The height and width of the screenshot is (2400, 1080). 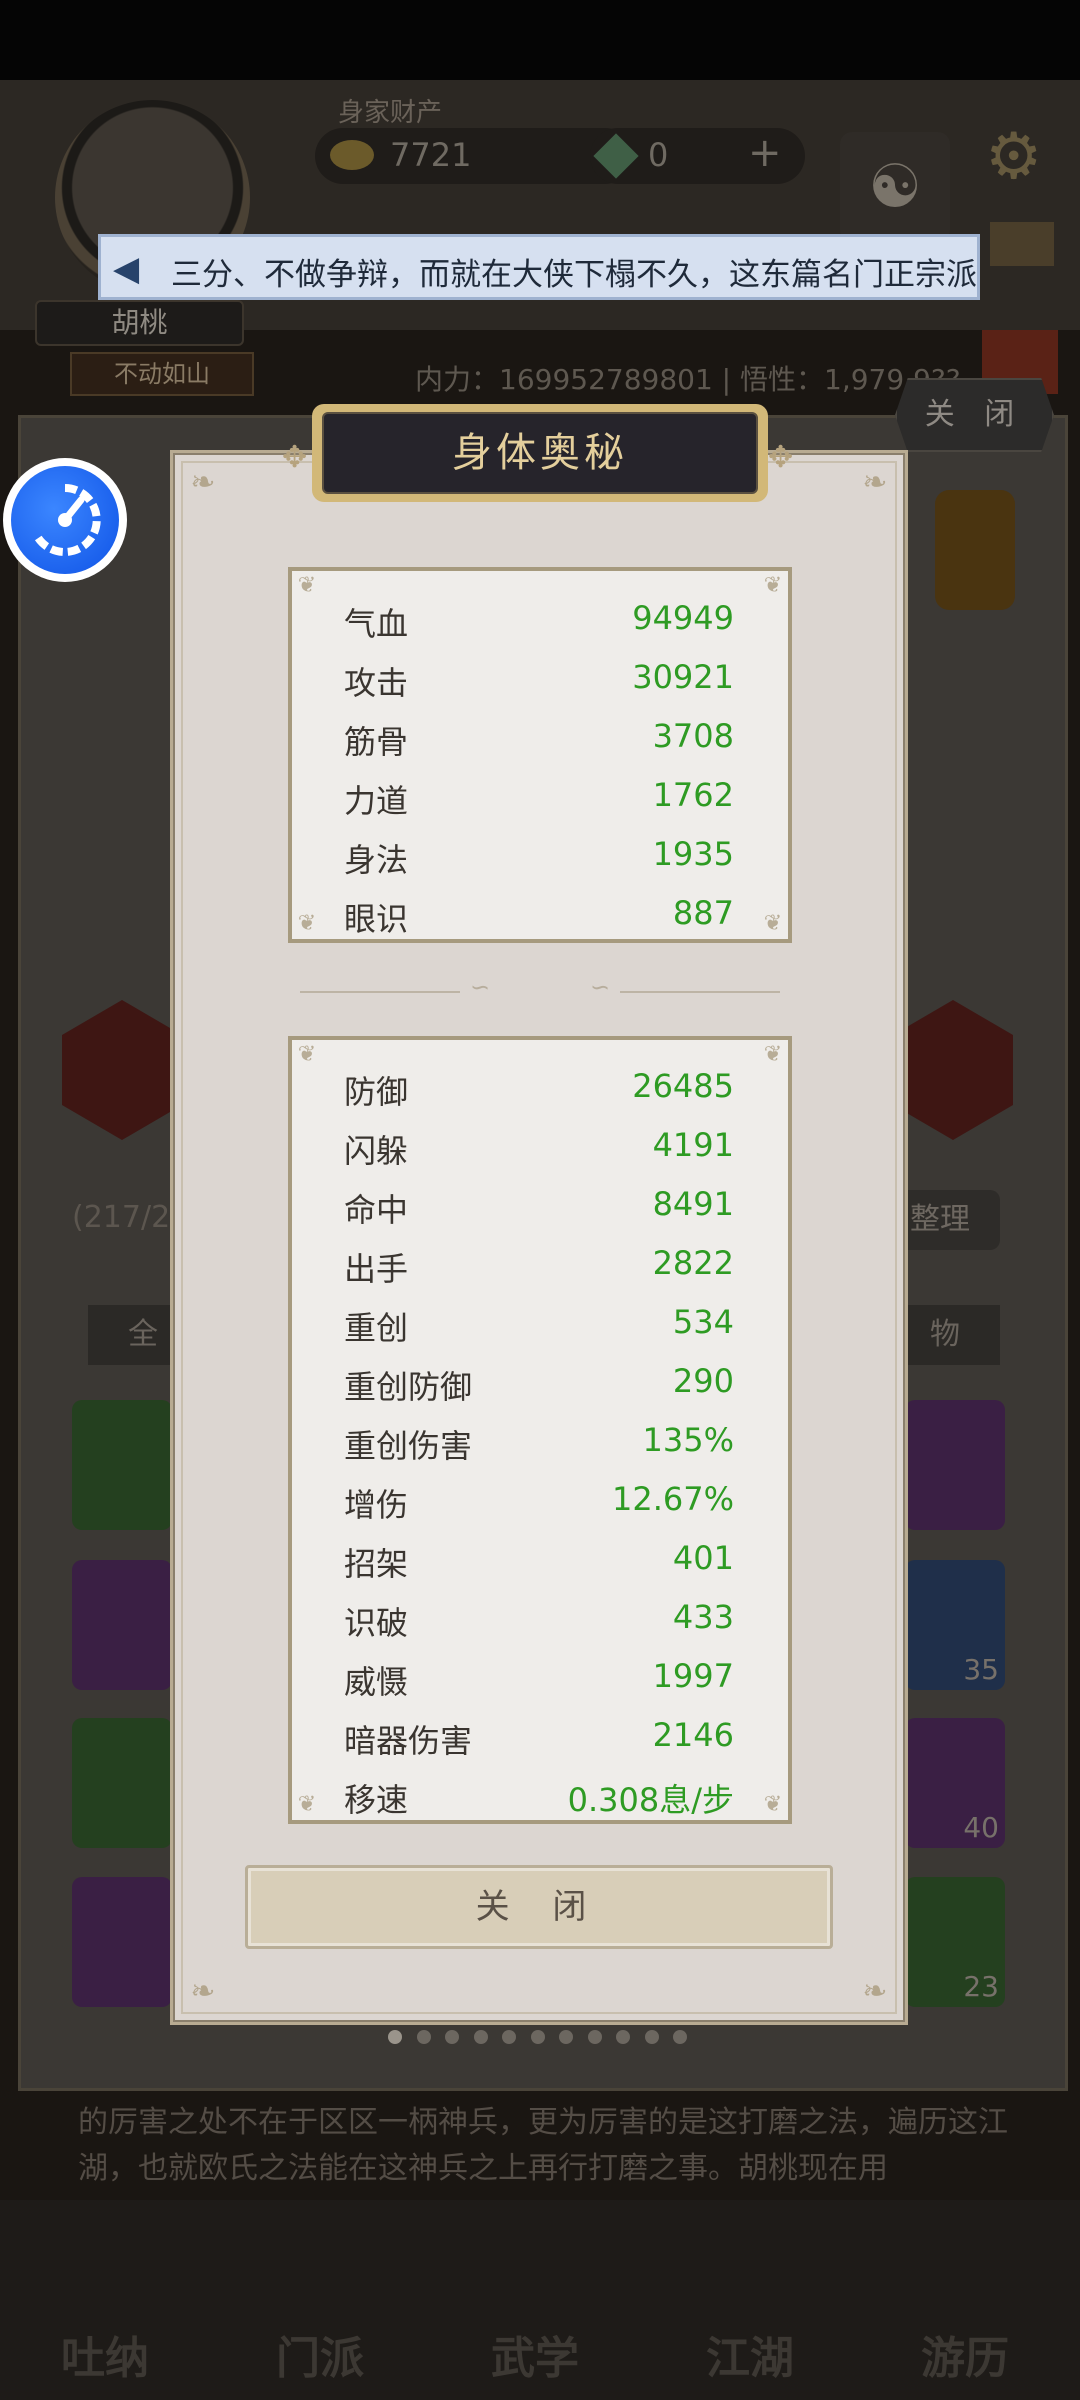 What do you see at coordinates (693, 1676) in the screenshot?
I see `stat-value: 1997` at bounding box center [693, 1676].